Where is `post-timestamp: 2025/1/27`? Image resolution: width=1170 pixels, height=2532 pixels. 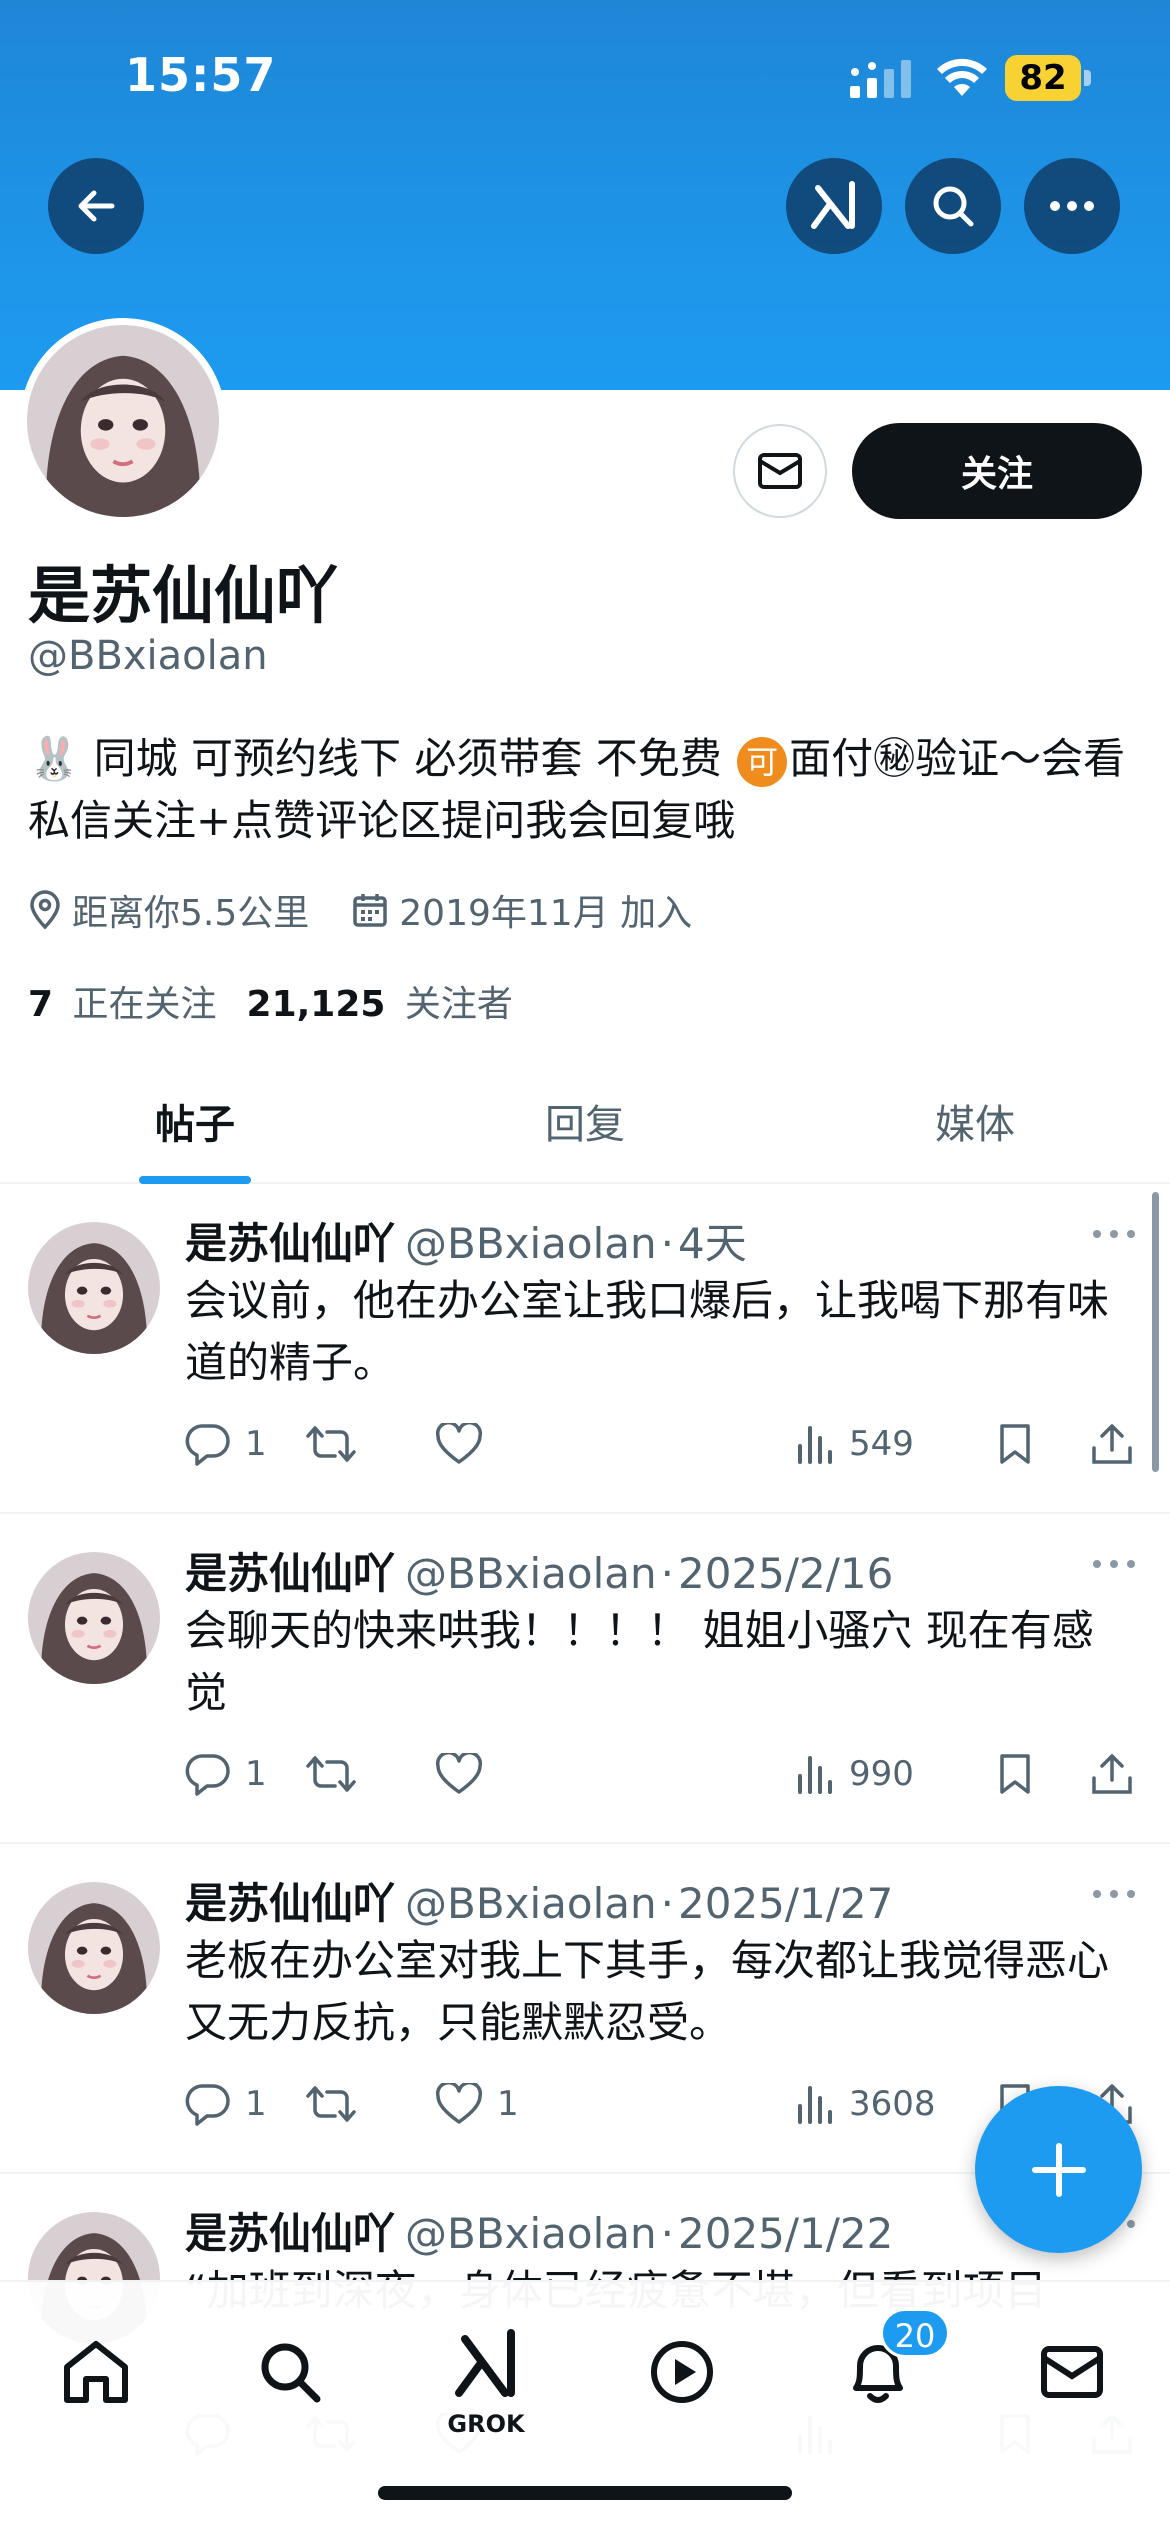
post-timestamp: 2025/1/27 is located at coordinates (786, 1903).